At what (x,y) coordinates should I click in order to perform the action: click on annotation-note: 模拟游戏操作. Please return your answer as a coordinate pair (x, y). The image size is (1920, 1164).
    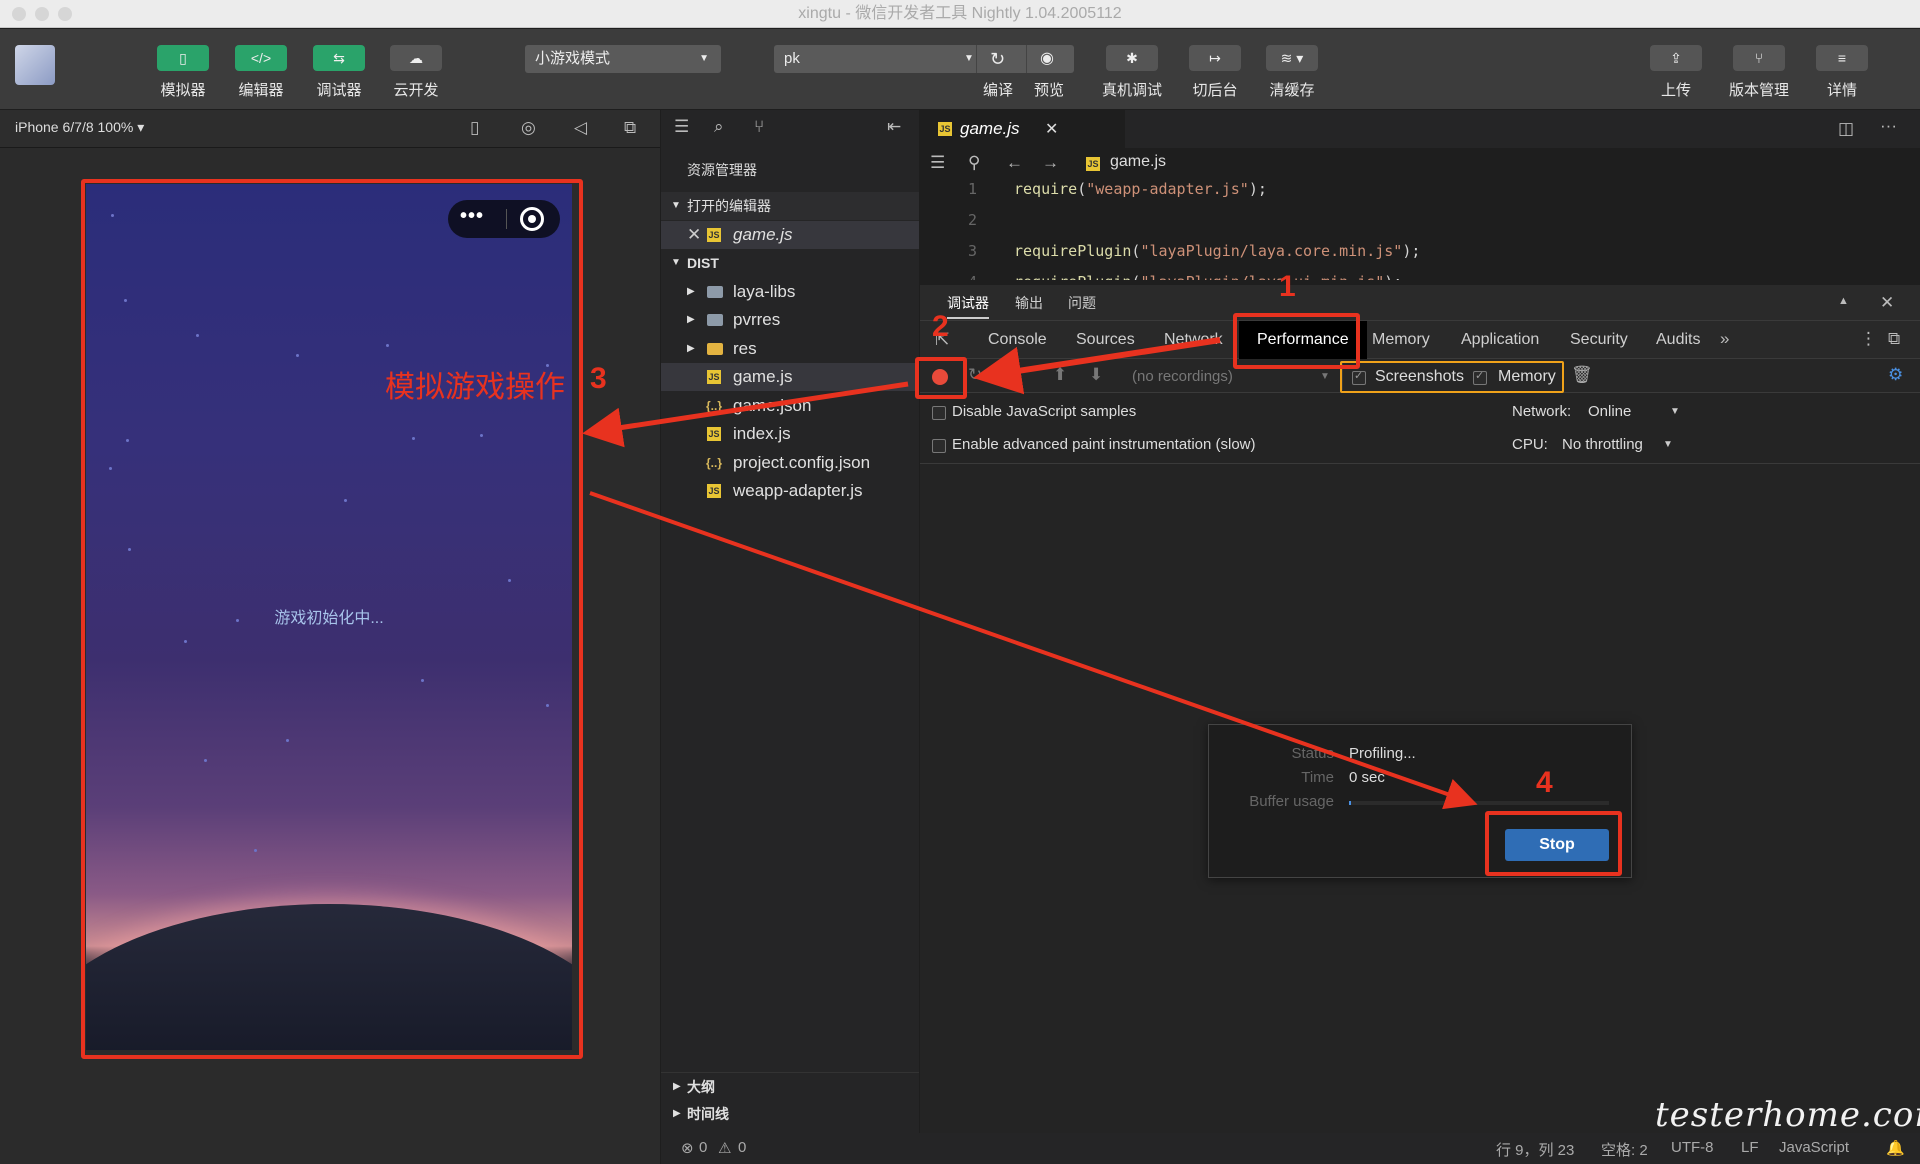
    Looking at the image, I should click on (475, 387).